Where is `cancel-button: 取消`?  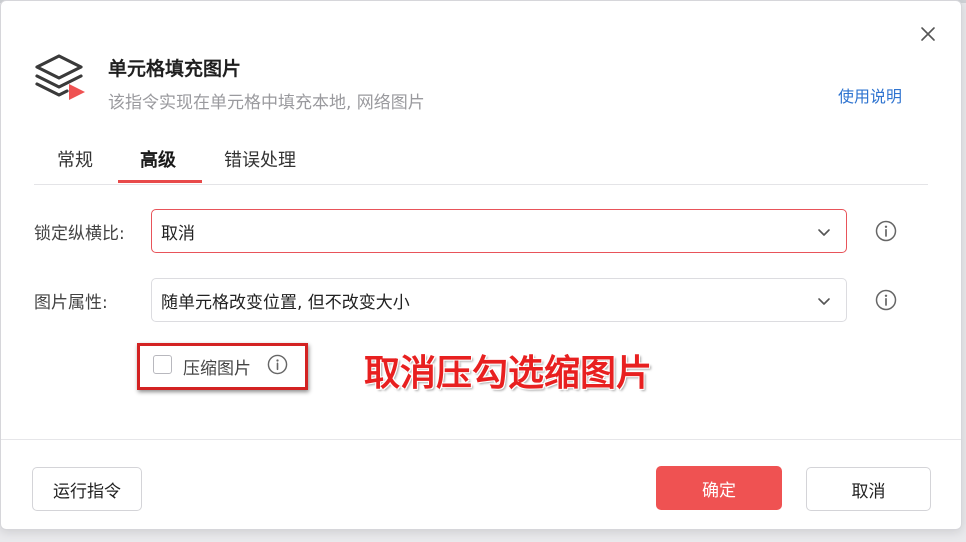
cancel-button: 取消 is located at coordinates (868, 489).